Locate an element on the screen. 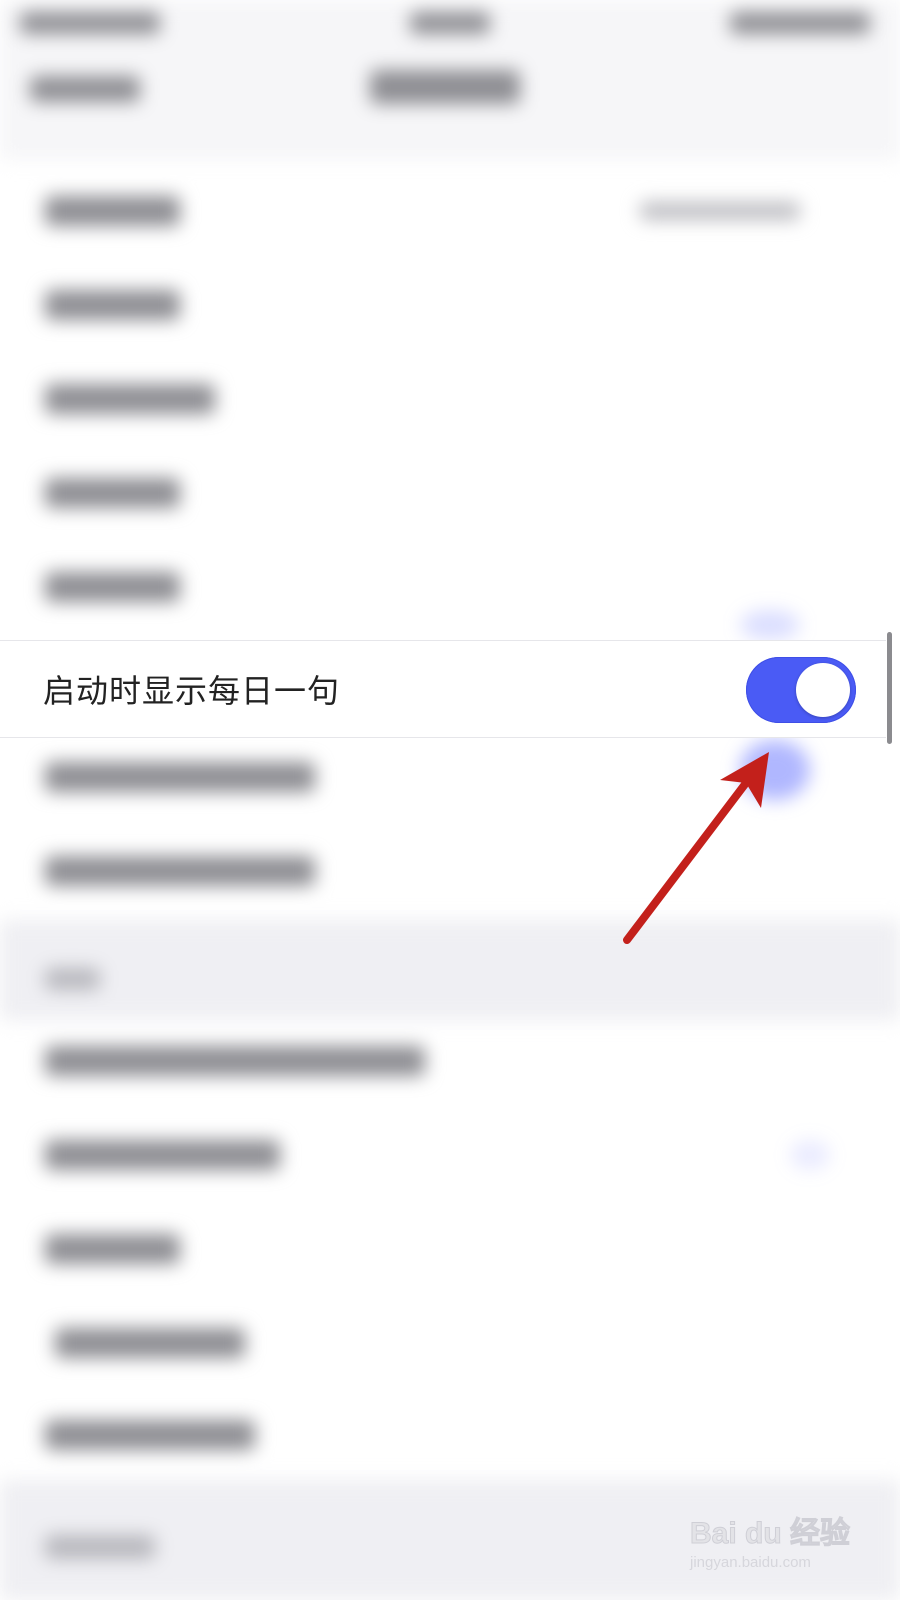  baidu-jingyan-watermark: Bai du 经验 jingyan.baidu.com is located at coordinates (790, 1548).